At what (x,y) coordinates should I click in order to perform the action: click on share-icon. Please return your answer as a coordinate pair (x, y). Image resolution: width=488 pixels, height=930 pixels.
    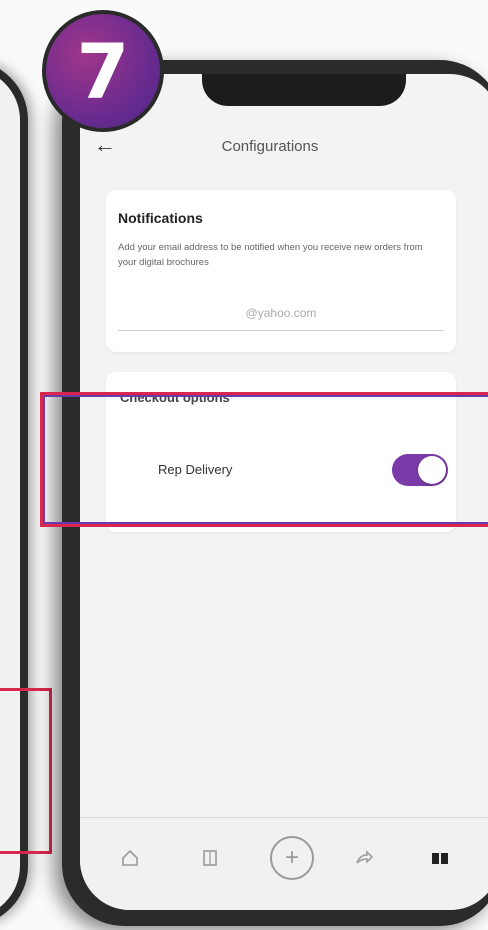
    Looking at the image, I should click on (364, 858).